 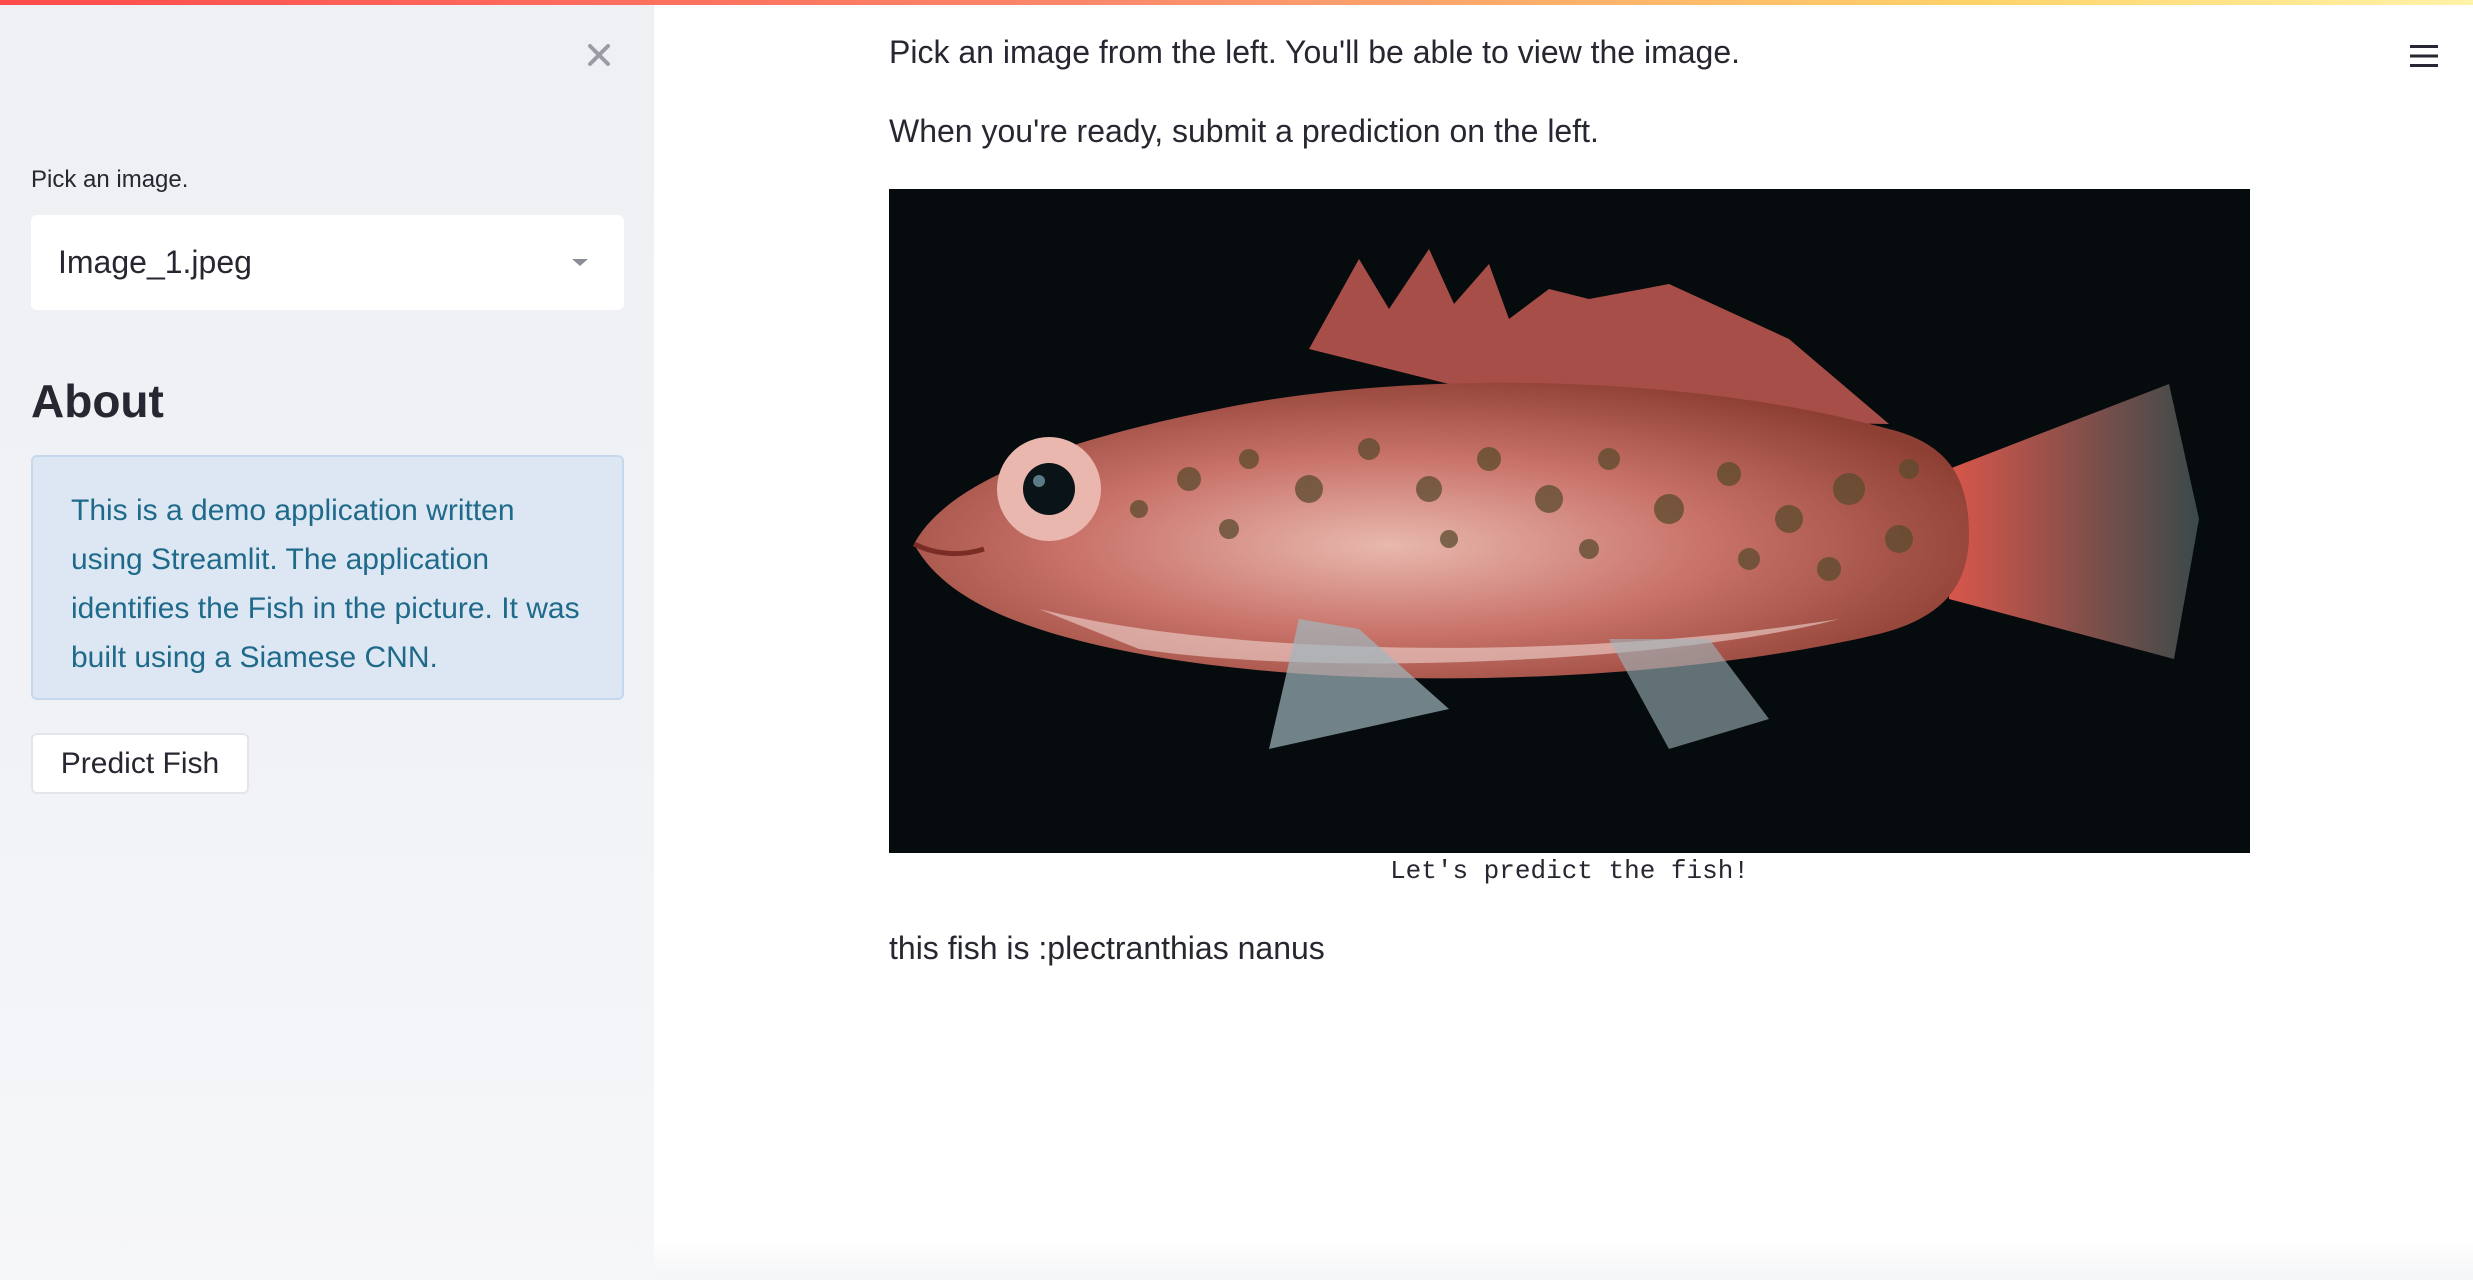 I want to click on select-label: Pick an image., so click(x=110, y=179).